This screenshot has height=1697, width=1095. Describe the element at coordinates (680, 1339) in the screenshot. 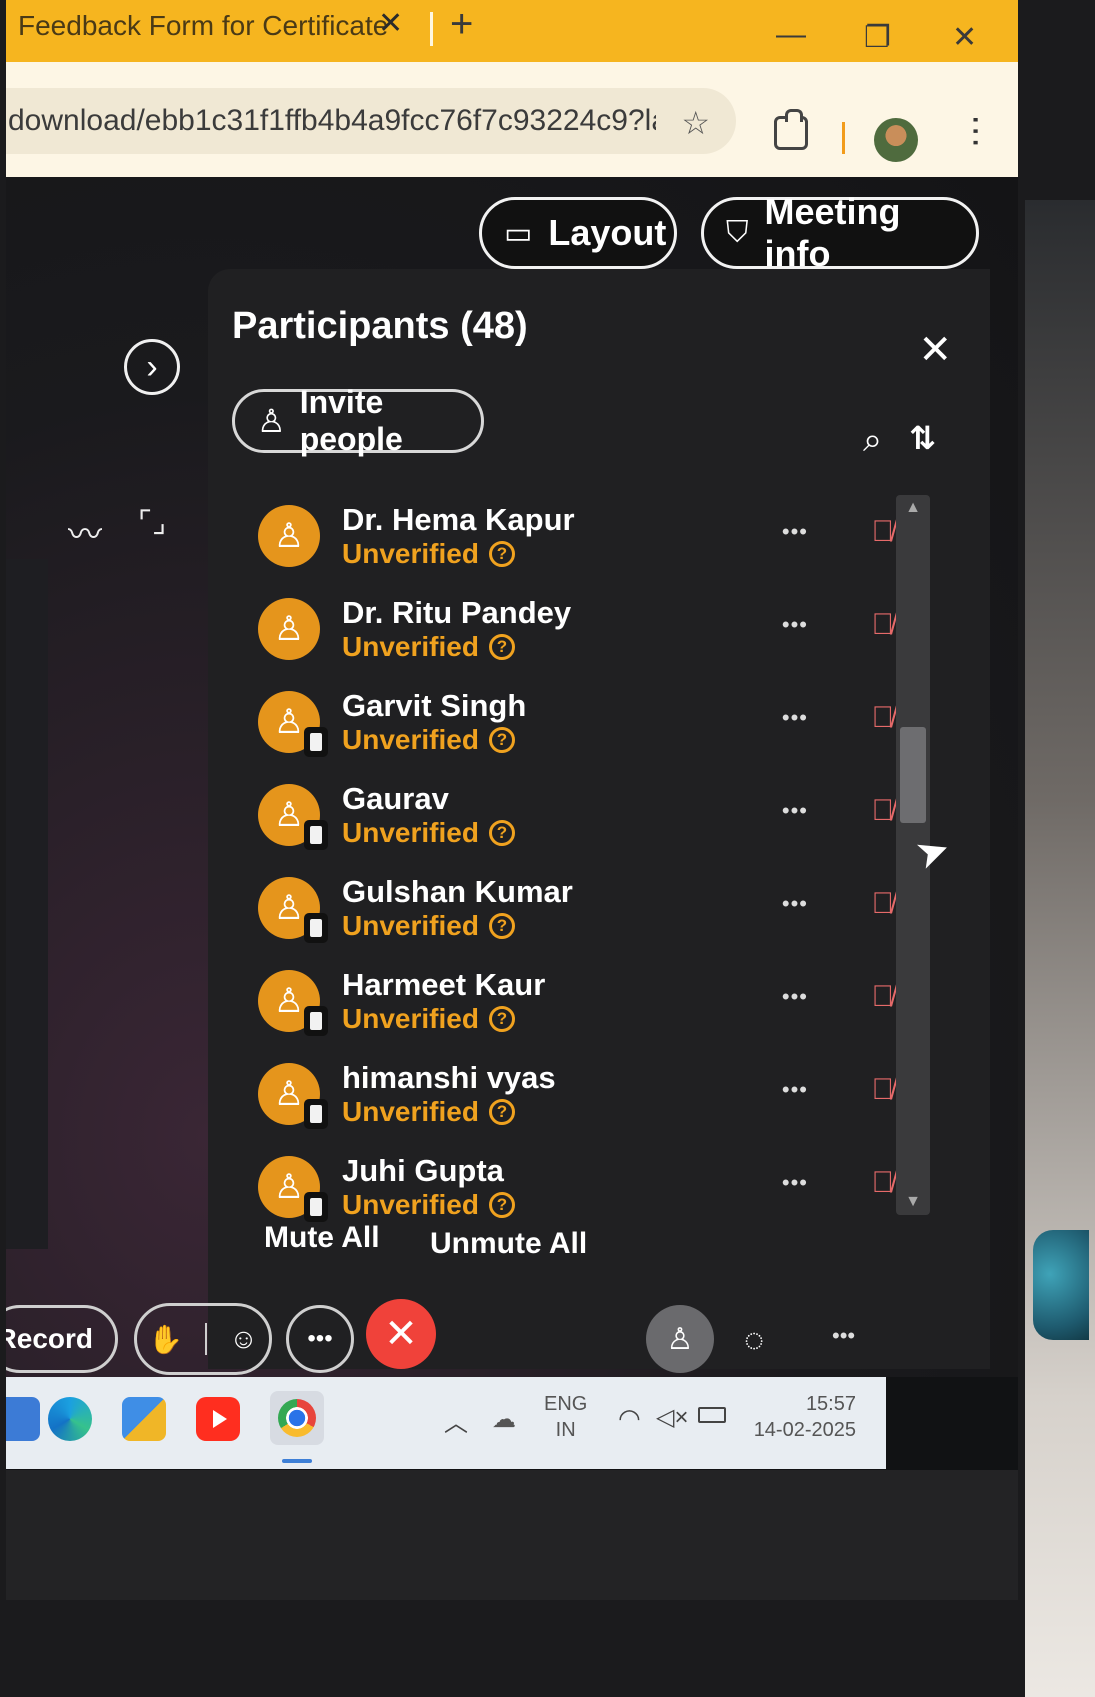

I see `participants-toggle-button: ♙` at that location.